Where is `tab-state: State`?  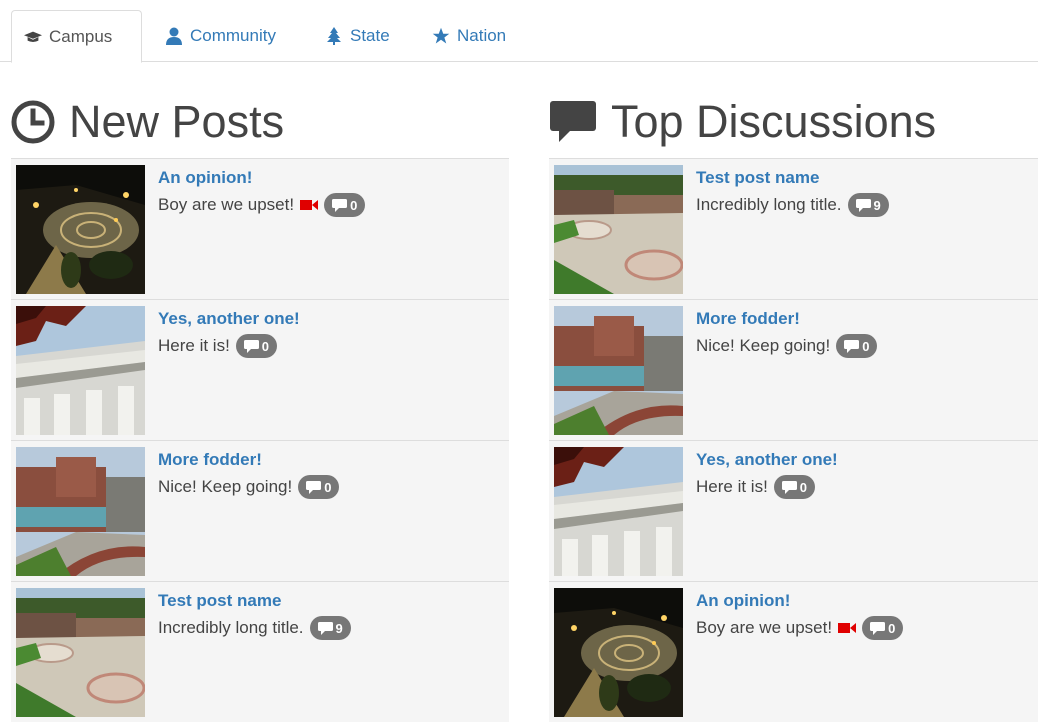 tab-state: State is located at coordinates (357, 36).